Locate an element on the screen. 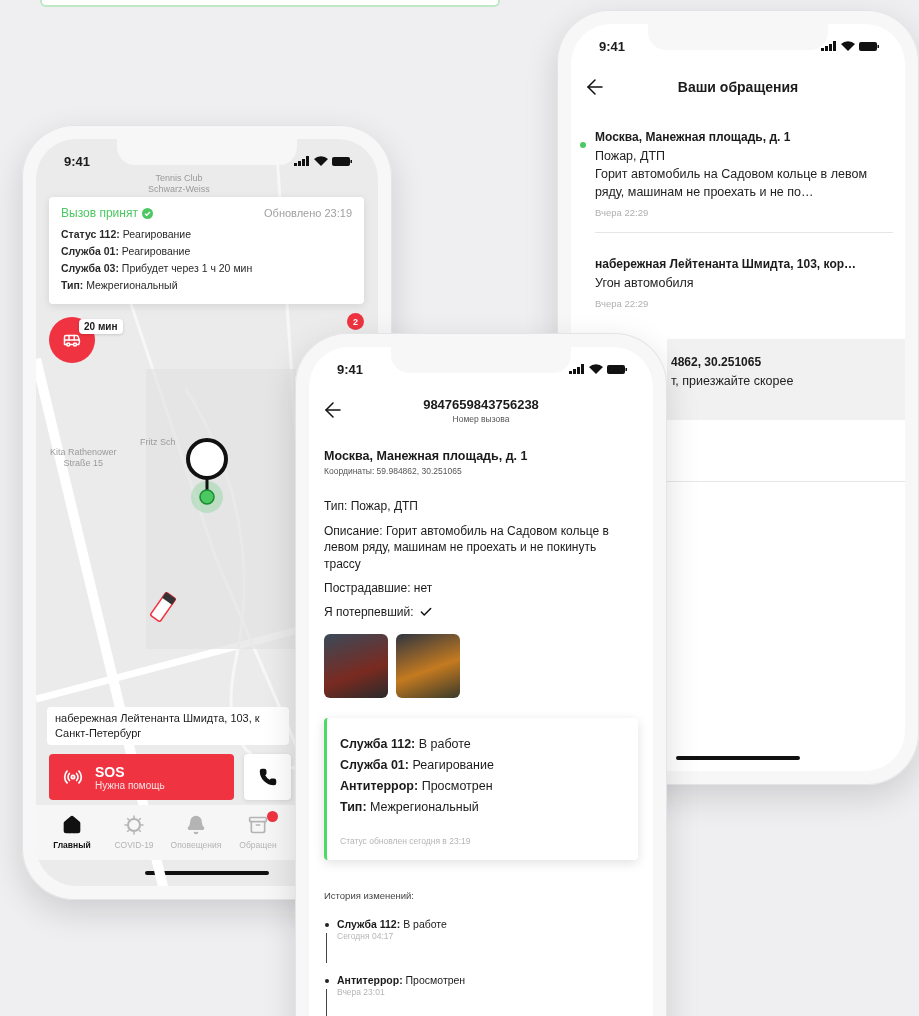 The height and width of the screenshot is (1016, 919). home-icon is located at coordinates (72, 825).